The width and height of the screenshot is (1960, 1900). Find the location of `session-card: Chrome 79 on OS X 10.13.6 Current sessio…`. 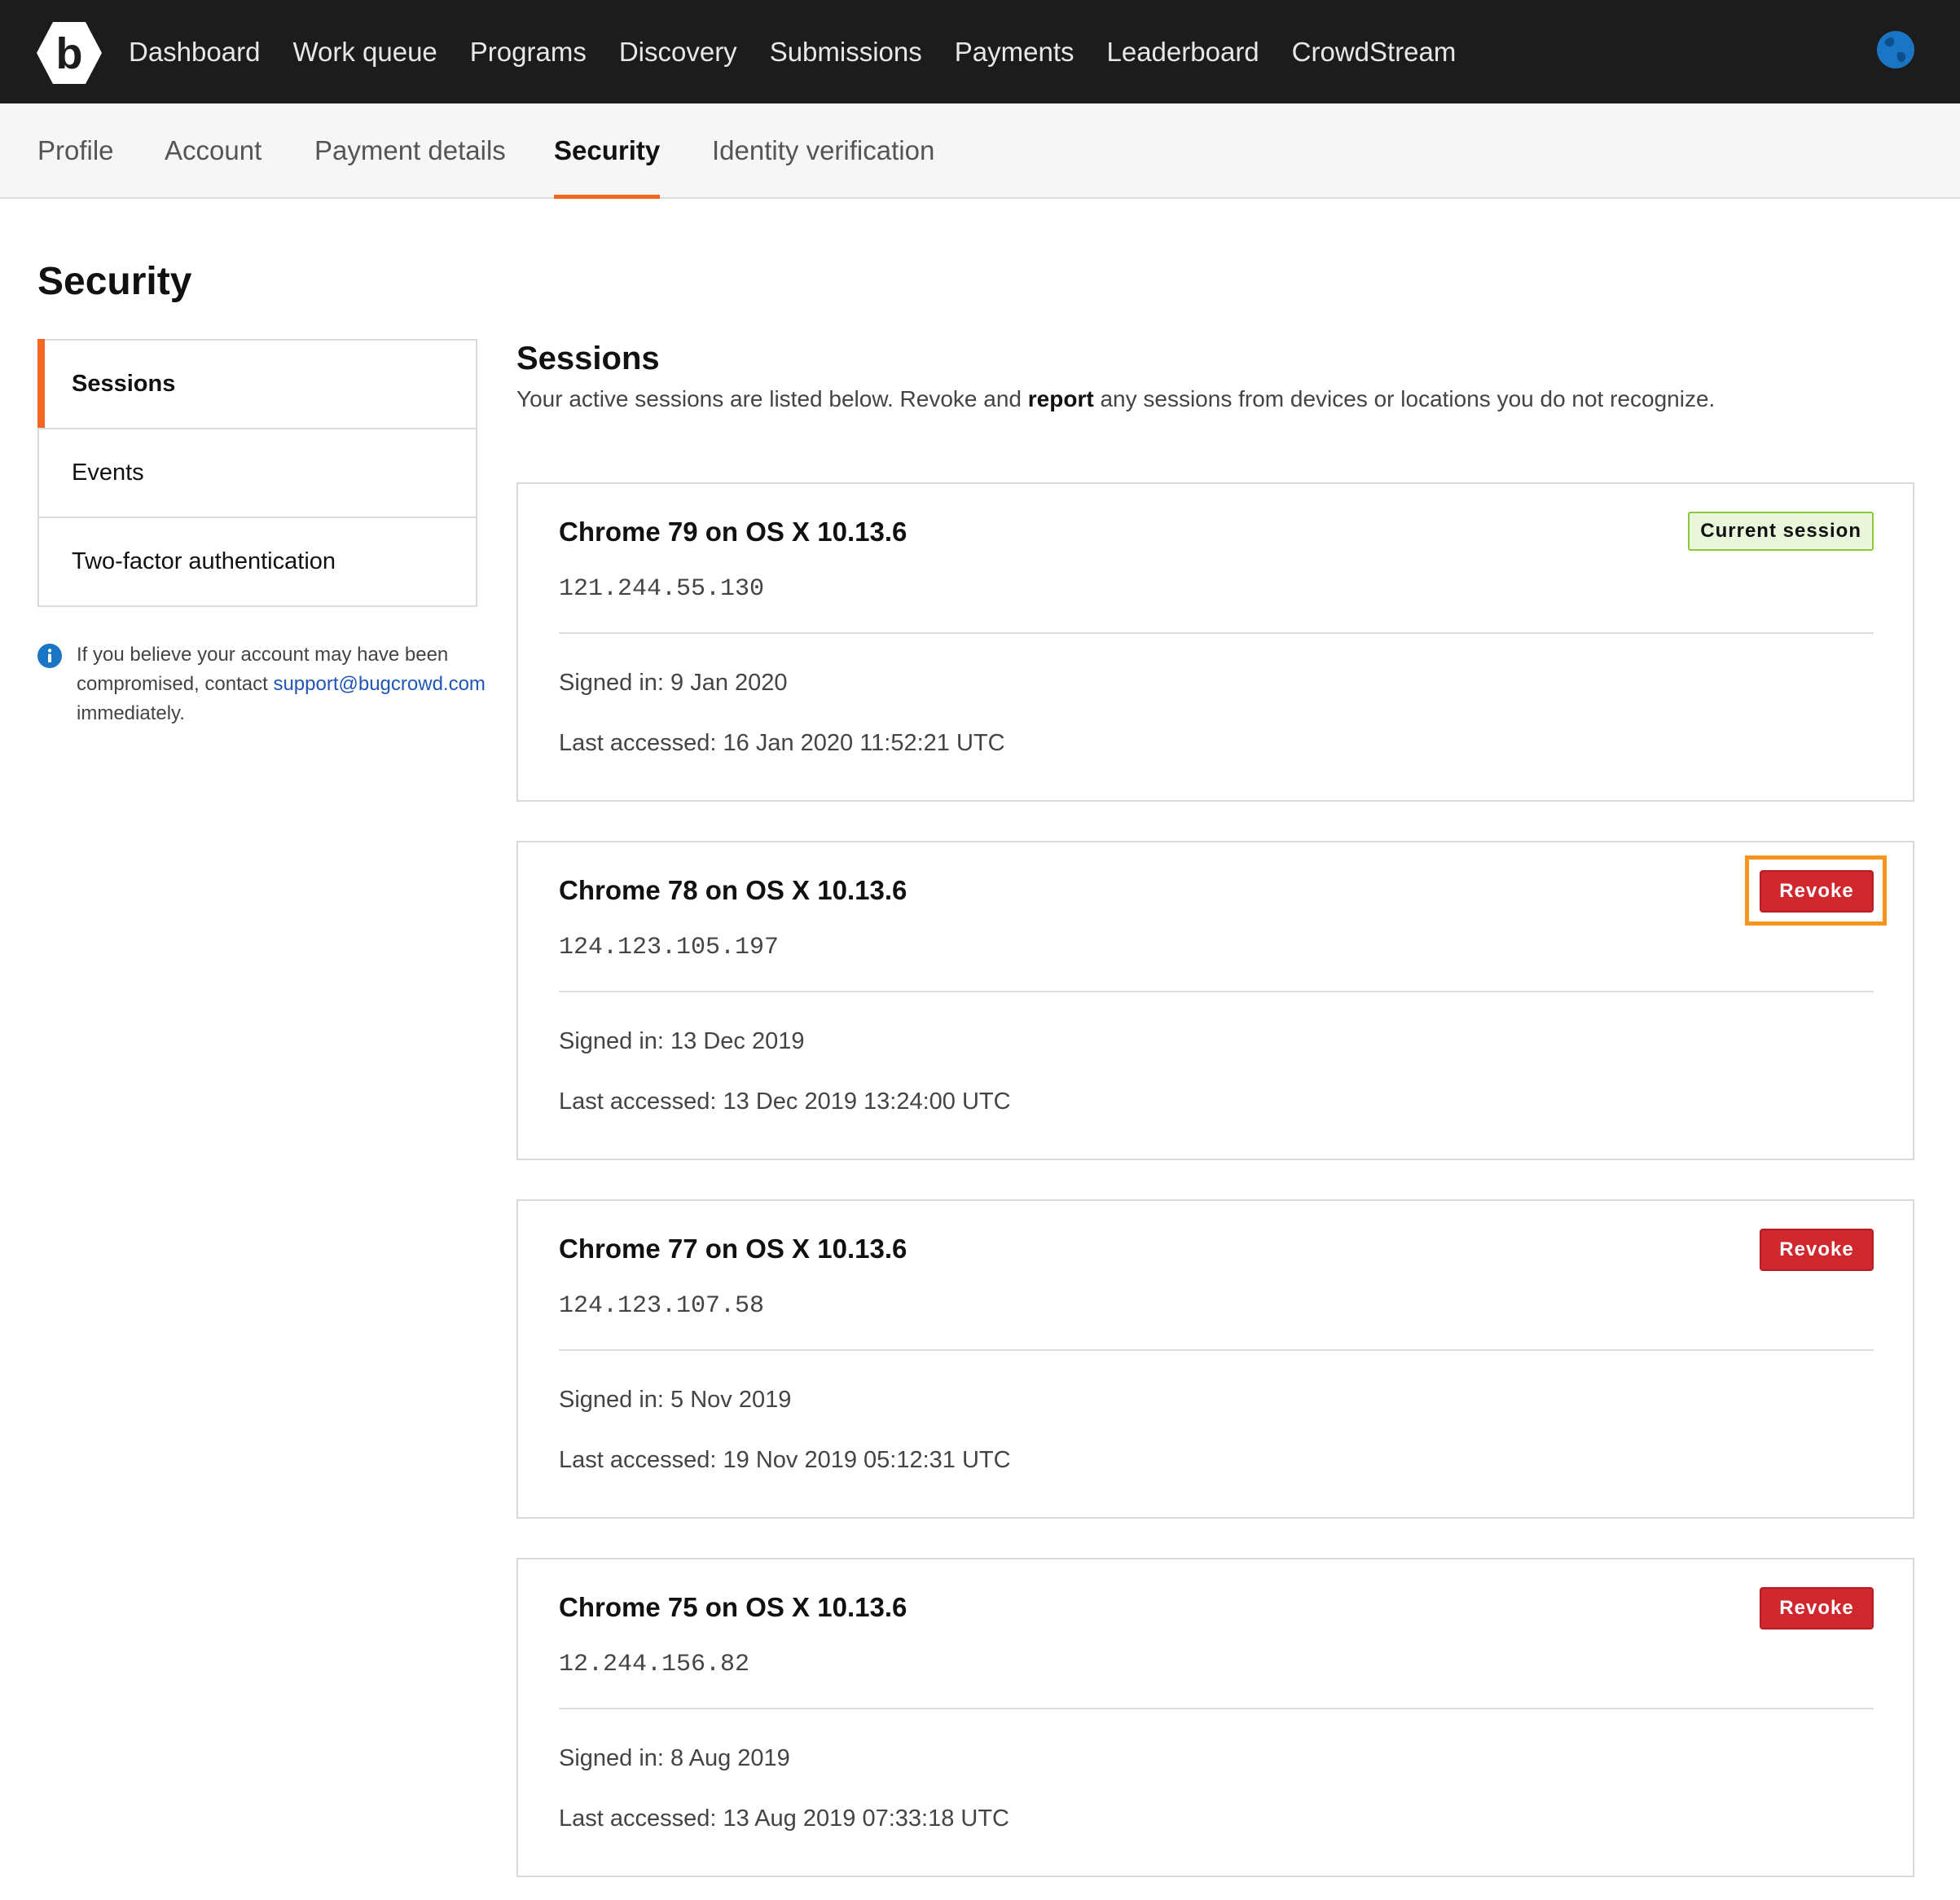

session-card: Chrome 79 on OS X 10.13.6 Current sessio… is located at coordinates (1215, 642).